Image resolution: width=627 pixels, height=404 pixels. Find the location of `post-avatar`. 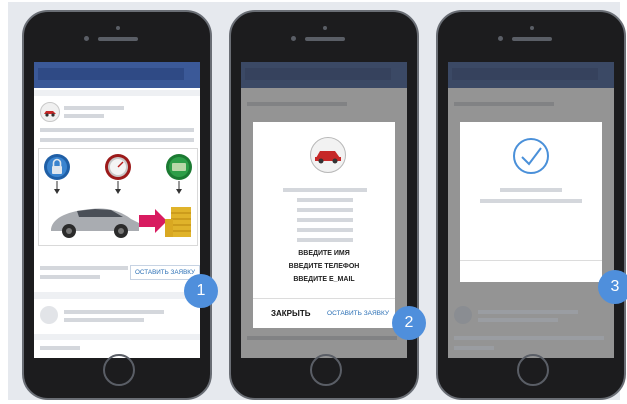

post-avatar is located at coordinates (50, 112).